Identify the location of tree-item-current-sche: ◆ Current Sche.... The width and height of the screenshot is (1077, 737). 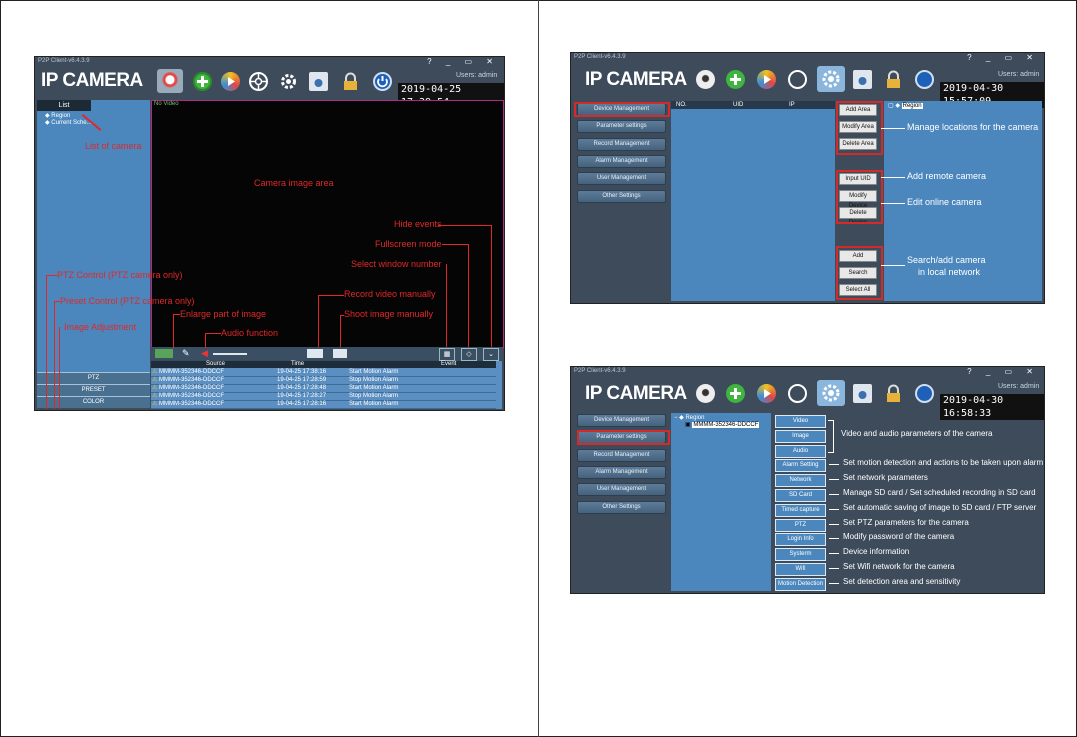
(68, 122).